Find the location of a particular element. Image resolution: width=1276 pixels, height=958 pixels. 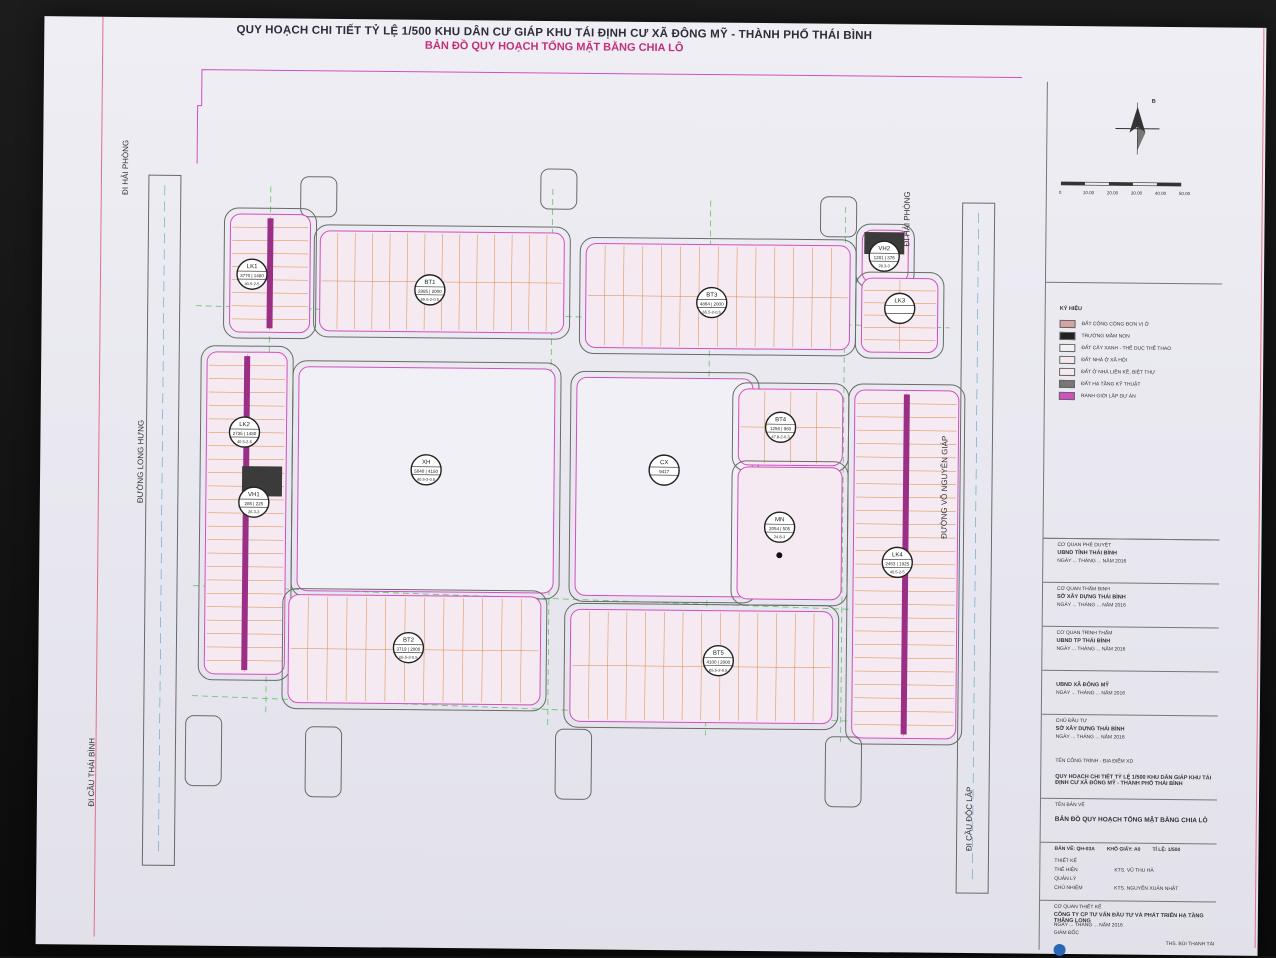

road-label-cau-thai-binh: ĐI CẦU THÁI BÌNH is located at coordinates (92, 772).